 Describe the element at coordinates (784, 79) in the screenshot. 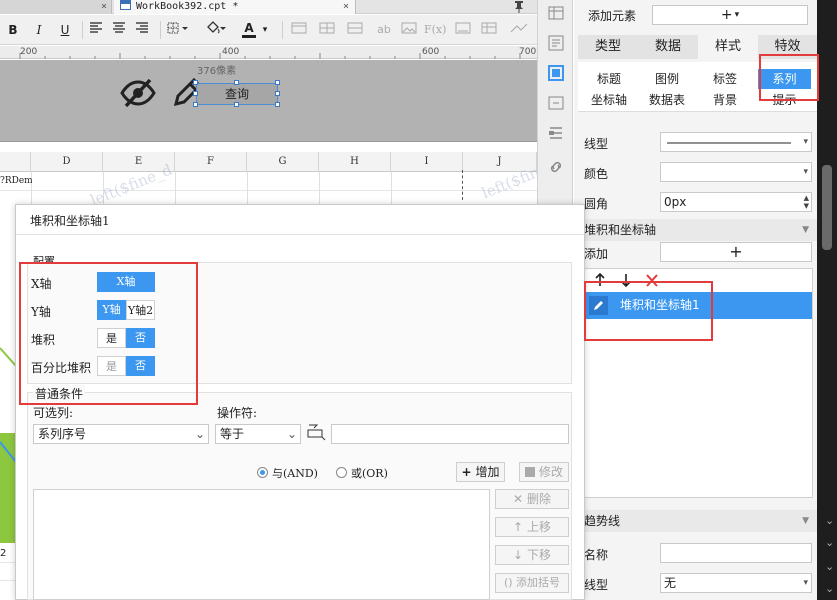

I see `subtab-series: 系列` at that location.